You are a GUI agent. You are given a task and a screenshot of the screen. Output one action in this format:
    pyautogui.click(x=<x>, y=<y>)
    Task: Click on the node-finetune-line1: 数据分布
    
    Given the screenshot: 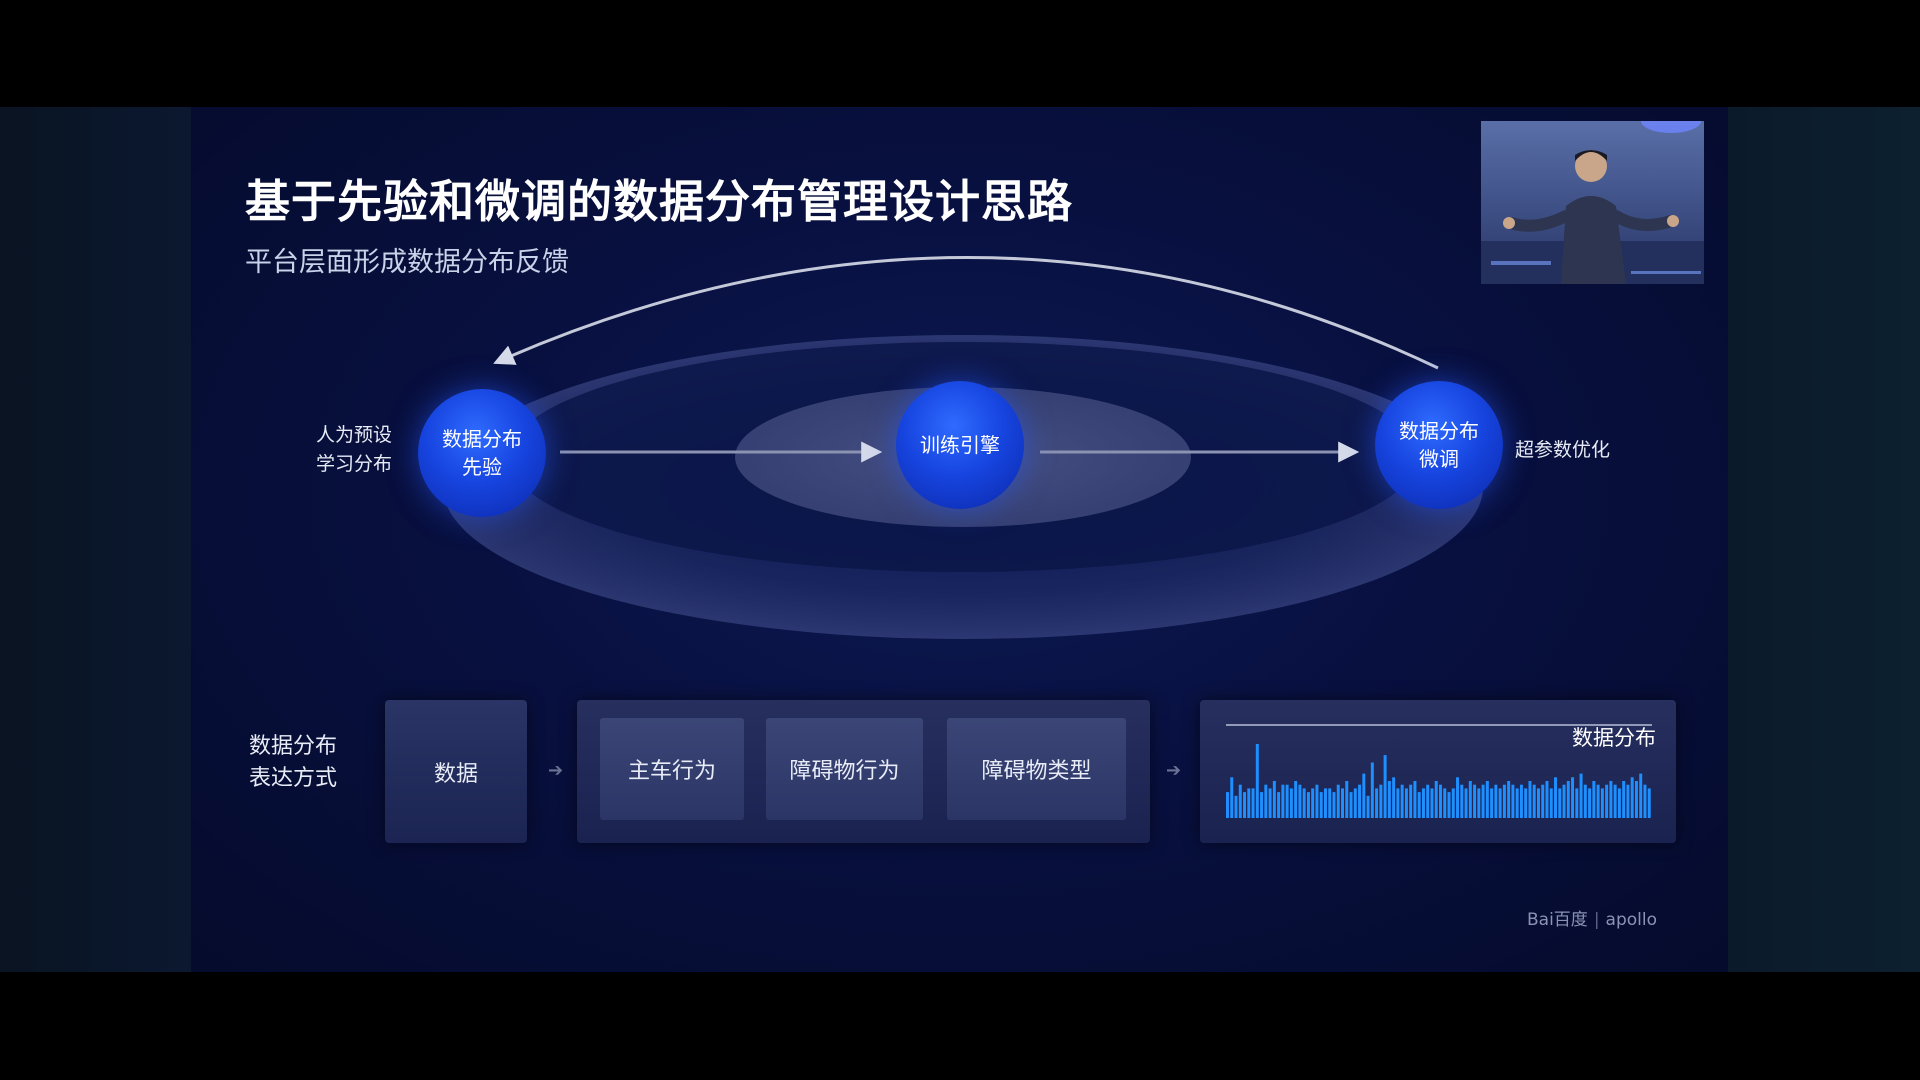 What is the action you would take?
    pyautogui.click(x=1439, y=431)
    